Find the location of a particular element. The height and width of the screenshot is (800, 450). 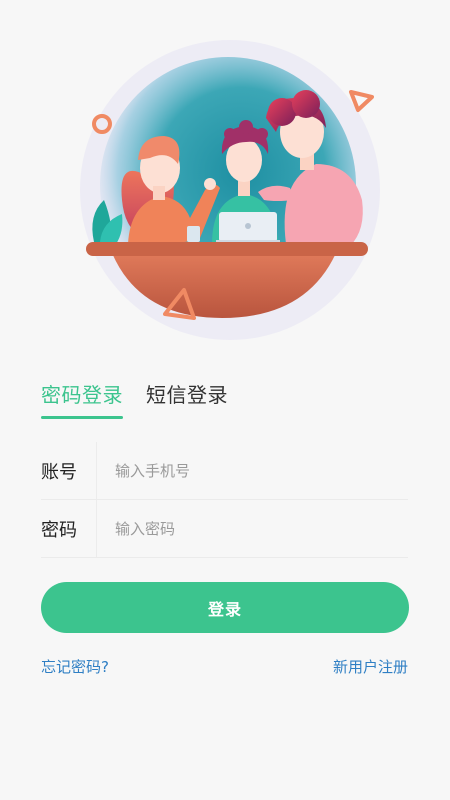

phone-input is located at coordinates (261, 470).